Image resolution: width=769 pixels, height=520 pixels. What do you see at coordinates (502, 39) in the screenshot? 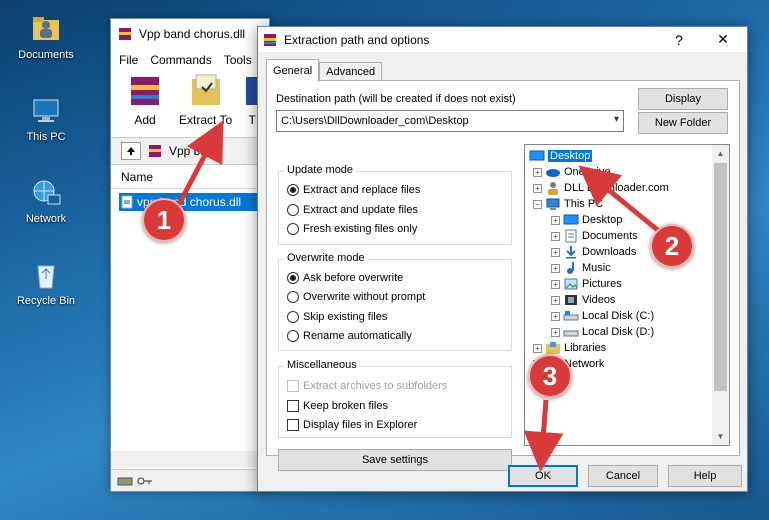
I see `dialog-titlebar: Extraction path and options ? ✕` at bounding box center [502, 39].